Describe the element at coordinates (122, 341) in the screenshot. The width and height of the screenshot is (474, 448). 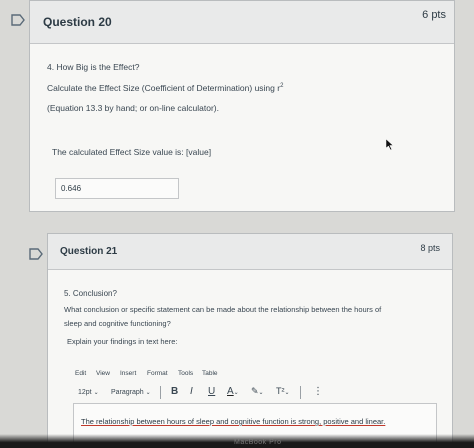
I see `instruction-text: Explain your findings in text here:` at that location.